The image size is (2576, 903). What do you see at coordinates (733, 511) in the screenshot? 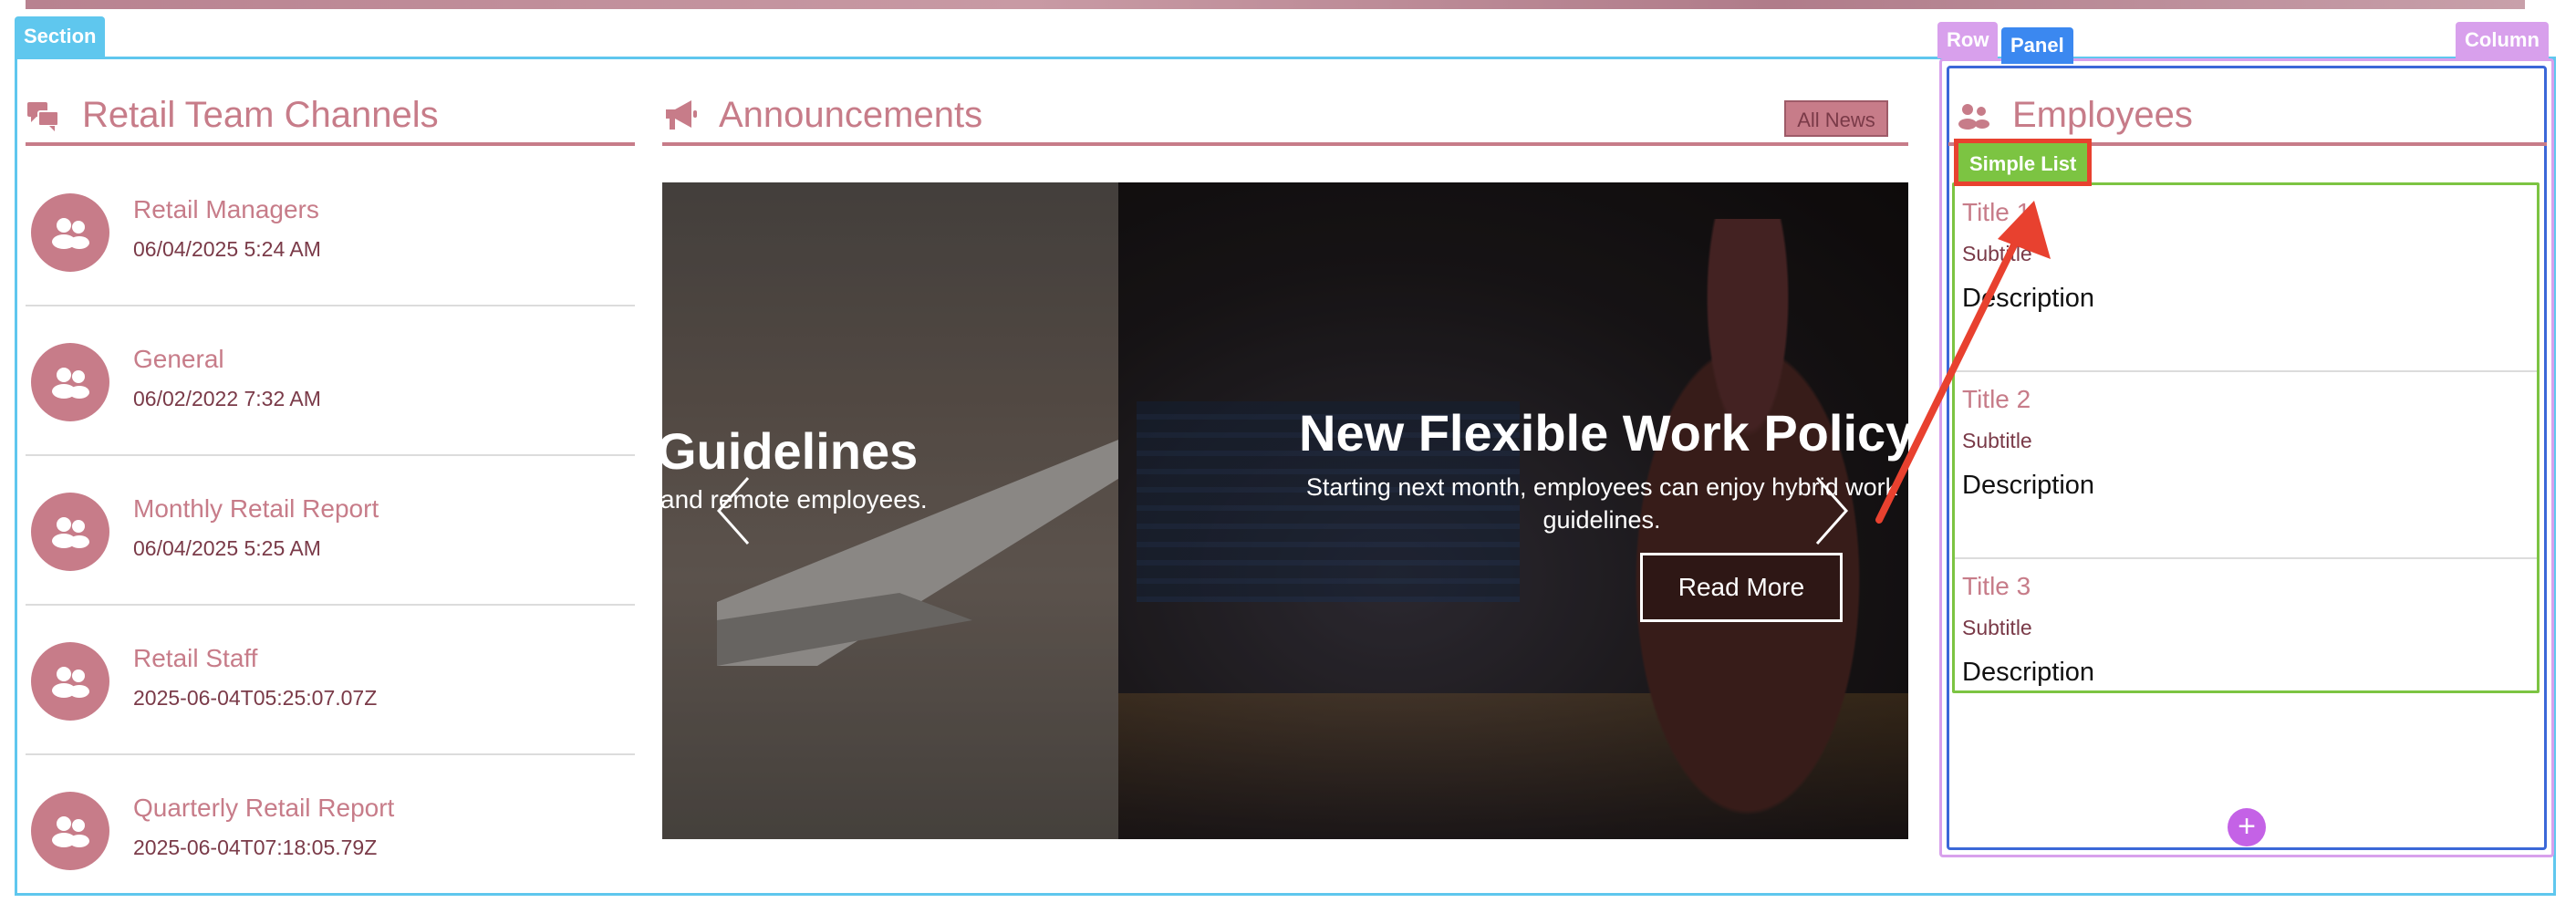
I see `chevron-left-icon` at bounding box center [733, 511].